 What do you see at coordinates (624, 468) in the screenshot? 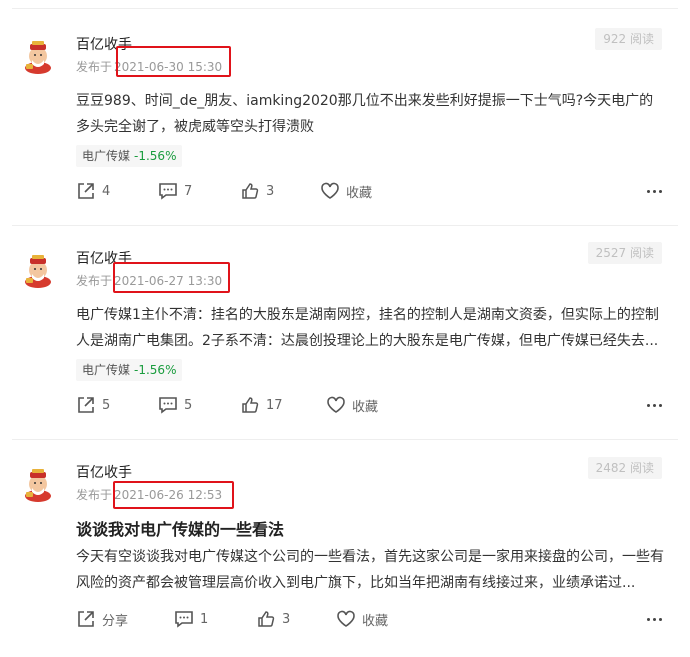
I see `read-count-badge: 2482 阅读` at bounding box center [624, 468].